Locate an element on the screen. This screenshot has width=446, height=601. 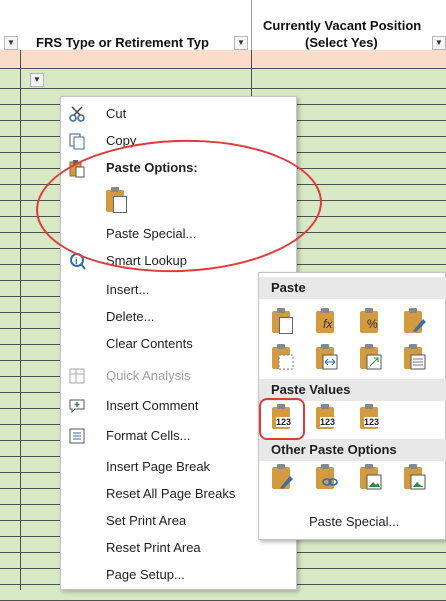
other-paste-options-heading: Other Paste Options is located at coordinates (352, 450).